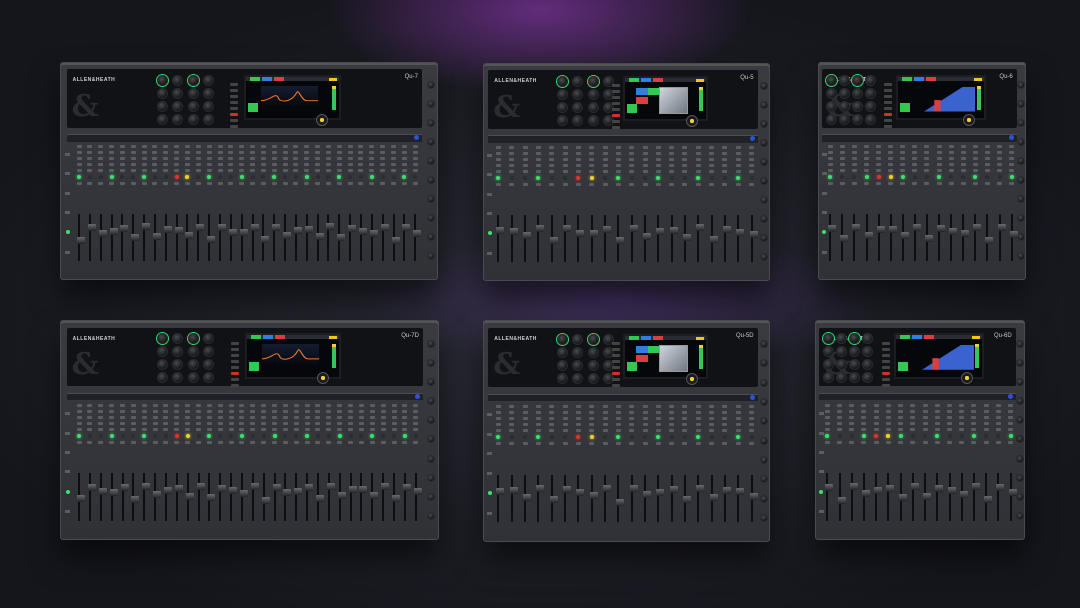  What do you see at coordinates (967, 378) in the screenshot?
I see `touch-encoder-knob` at bounding box center [967, 378].